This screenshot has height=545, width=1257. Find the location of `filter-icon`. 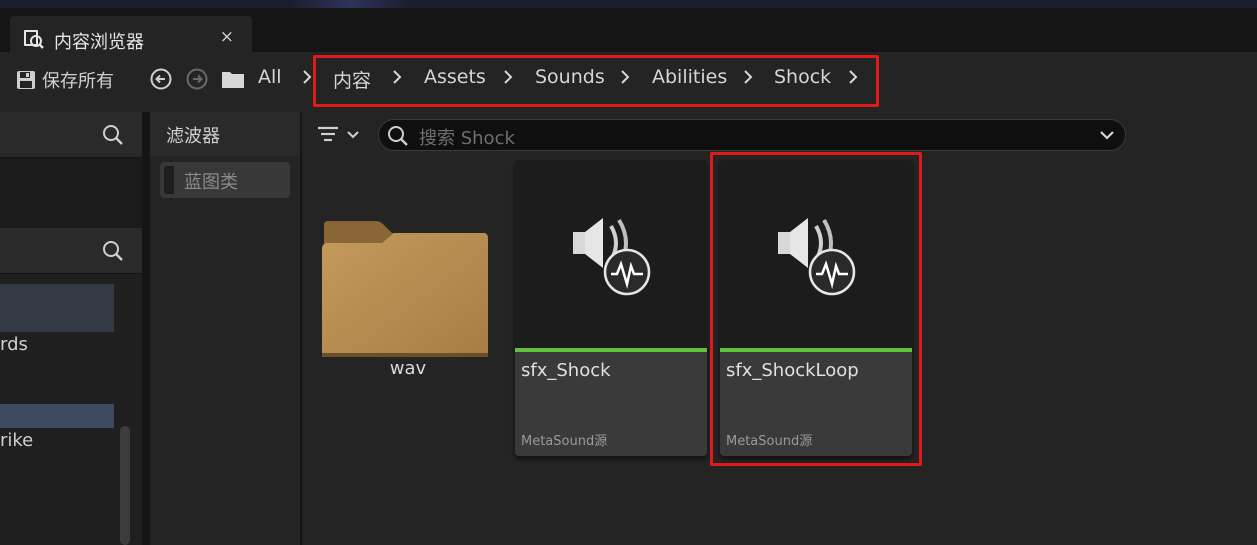

filter-icon is located at coordinates (340, 135).